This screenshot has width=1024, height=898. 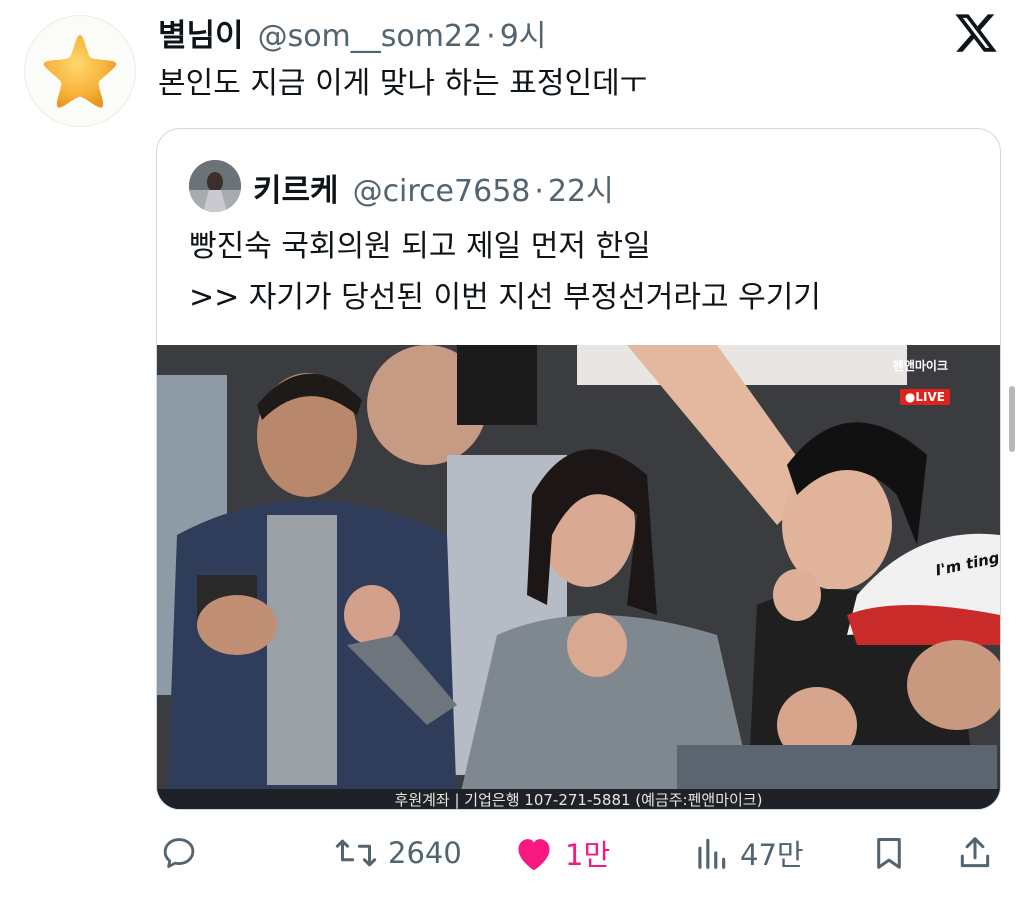 I want to click on share-button, so click(x=975, y=853).